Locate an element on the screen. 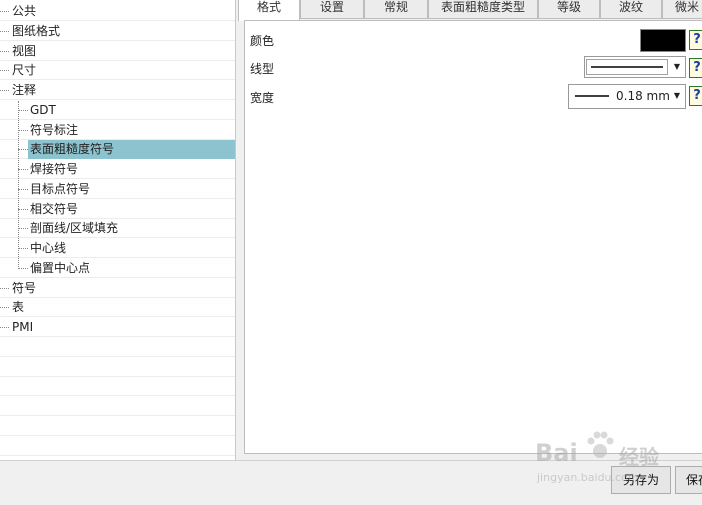  tree-item: 视图 is located at coordinates (117, 51).